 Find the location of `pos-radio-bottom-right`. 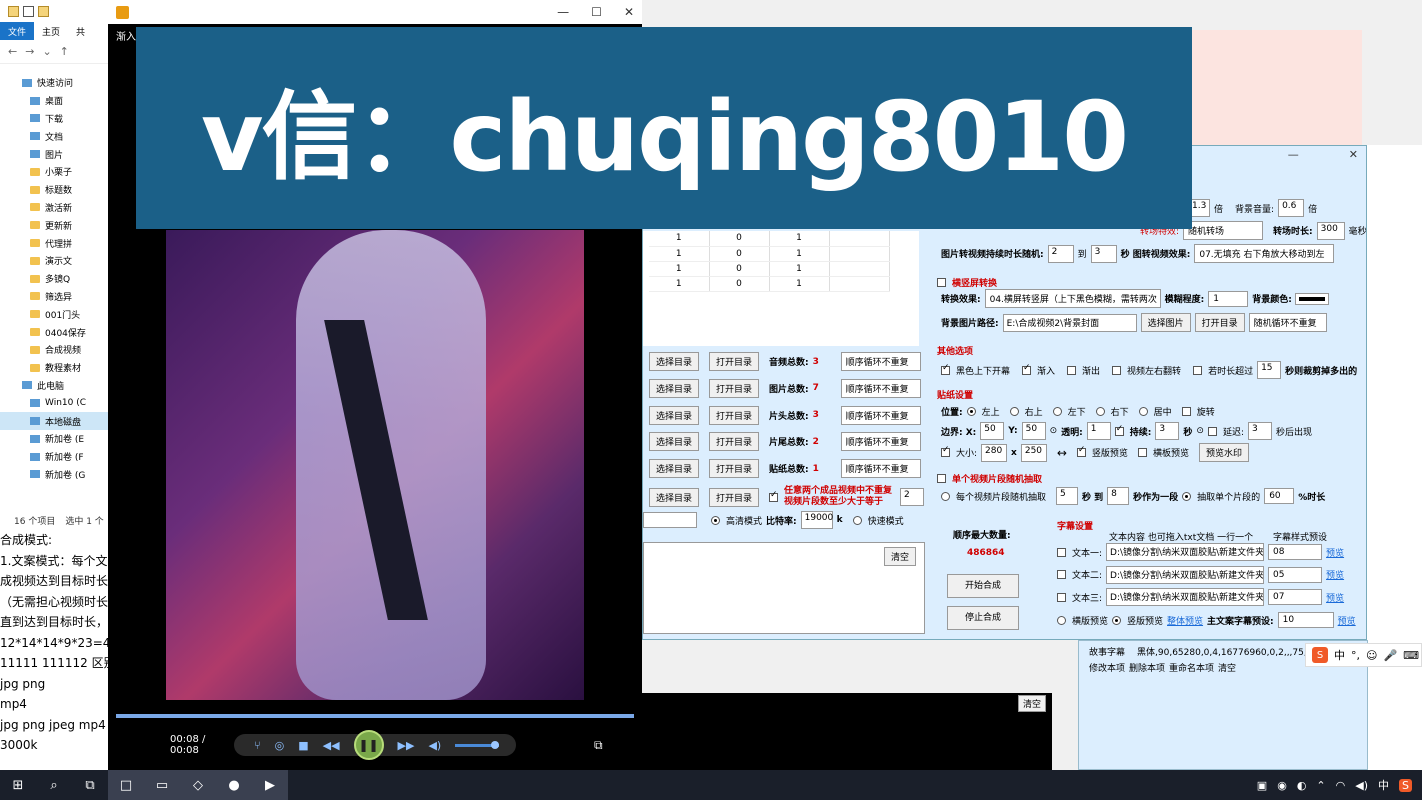

pos-radio-bottom-right is located at coordinates (1100, 411).